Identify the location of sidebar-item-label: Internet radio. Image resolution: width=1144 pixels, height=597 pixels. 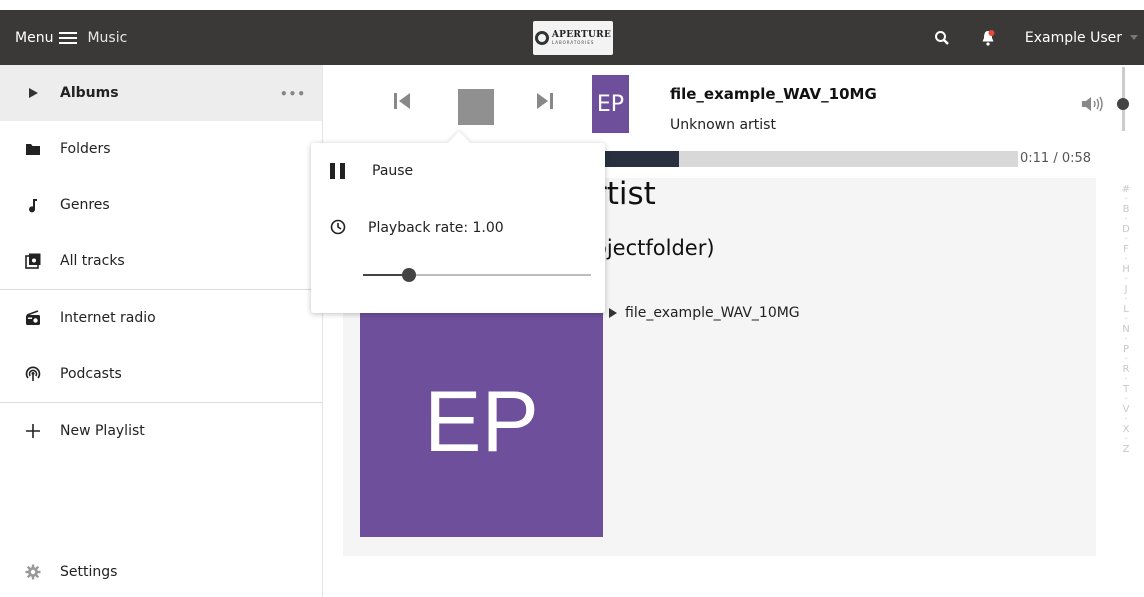
(108, 318).